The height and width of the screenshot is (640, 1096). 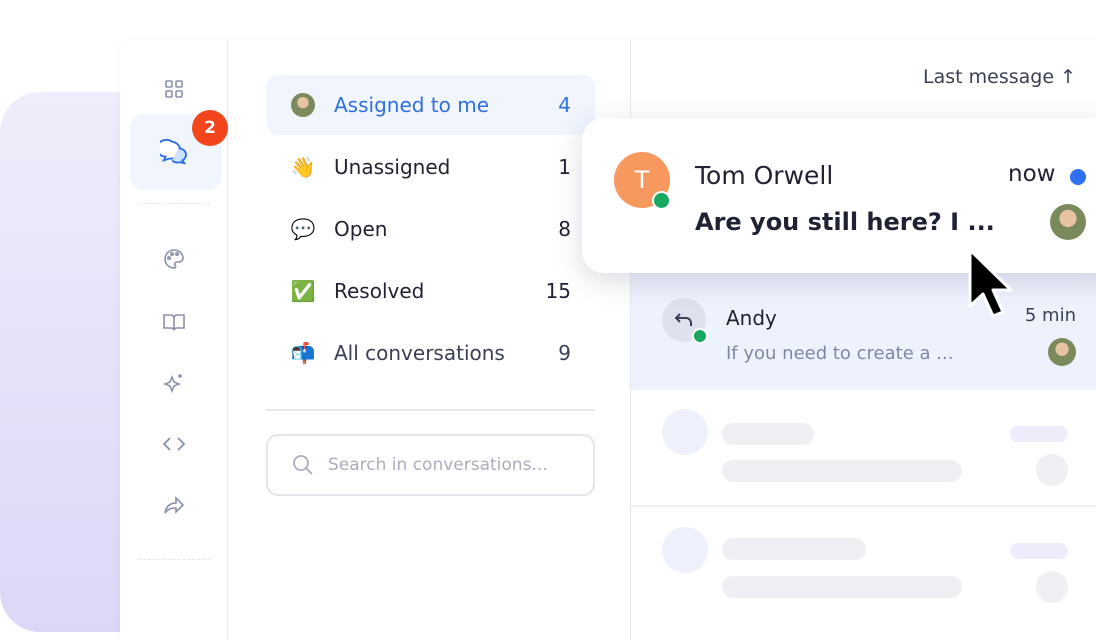 I want to click on avatar, so click(x=303, y=105).